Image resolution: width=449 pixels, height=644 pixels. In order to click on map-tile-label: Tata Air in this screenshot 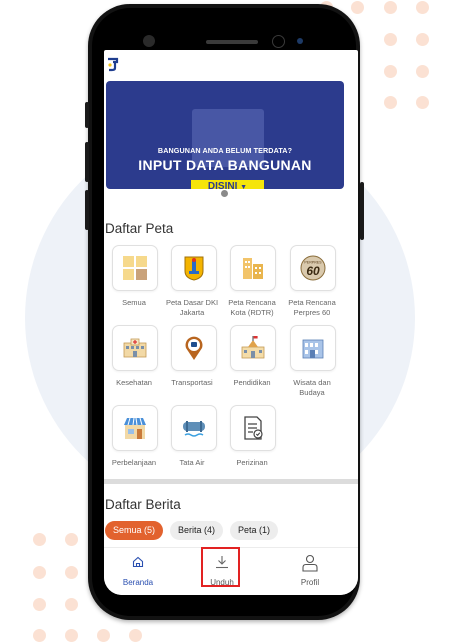, I will do `click(192, 462)`.